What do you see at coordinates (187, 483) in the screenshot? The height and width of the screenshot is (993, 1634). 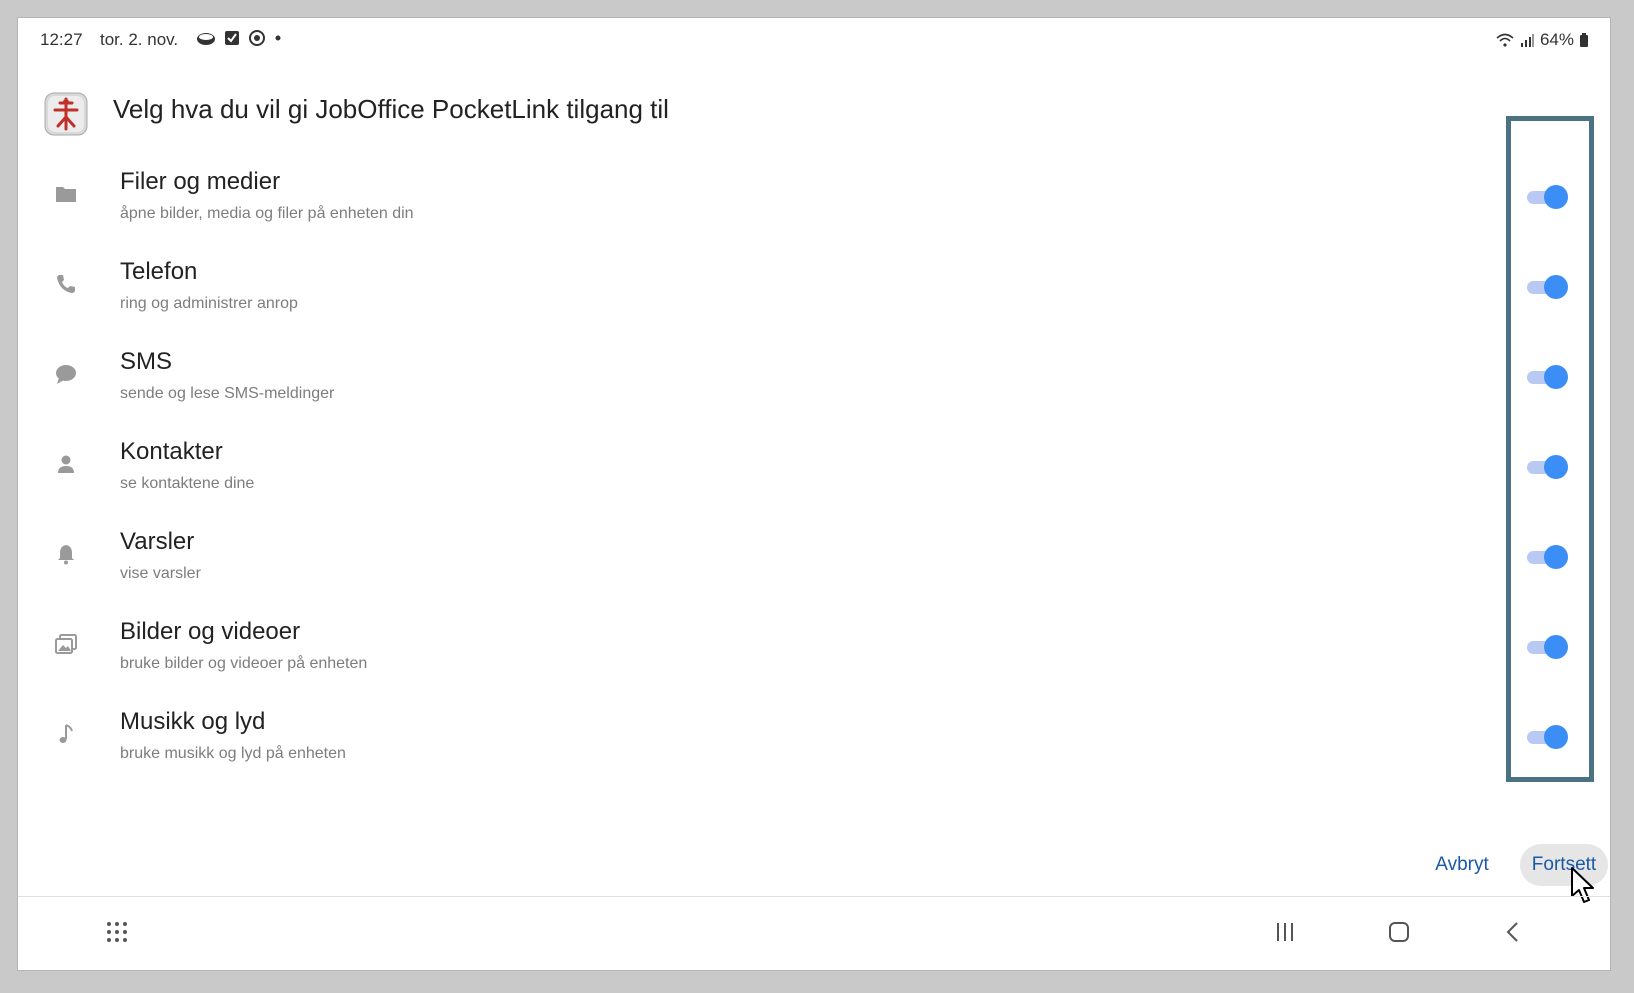 I see `permission-subtitle: se kontaktene dine` at bounding box center [187, 483].